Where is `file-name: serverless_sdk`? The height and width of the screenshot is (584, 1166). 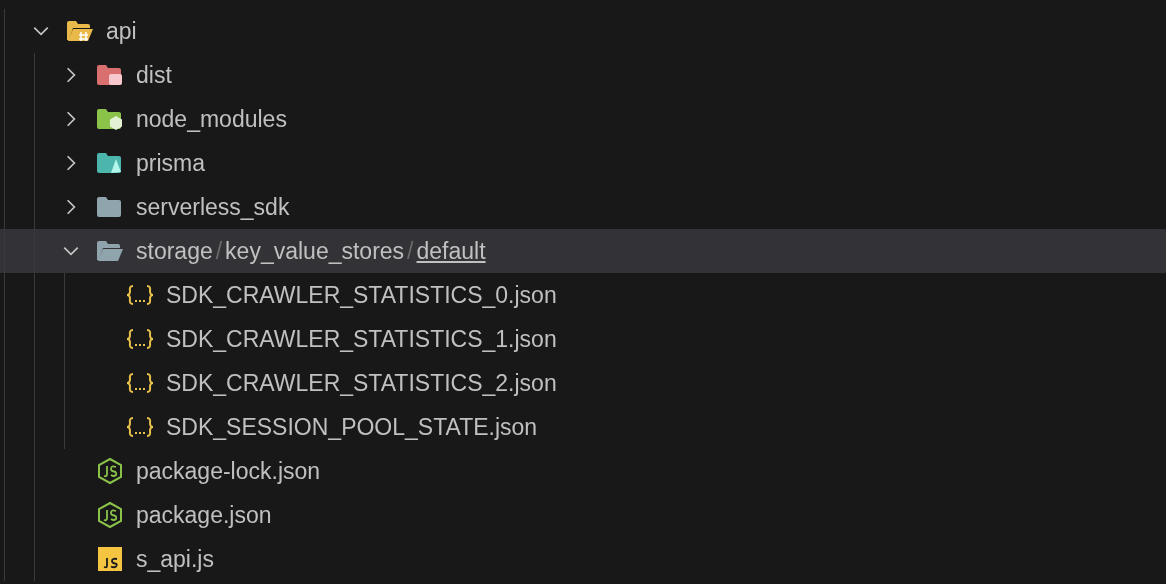
file-name: serverless_sdk is located at coordinates (213, 207).